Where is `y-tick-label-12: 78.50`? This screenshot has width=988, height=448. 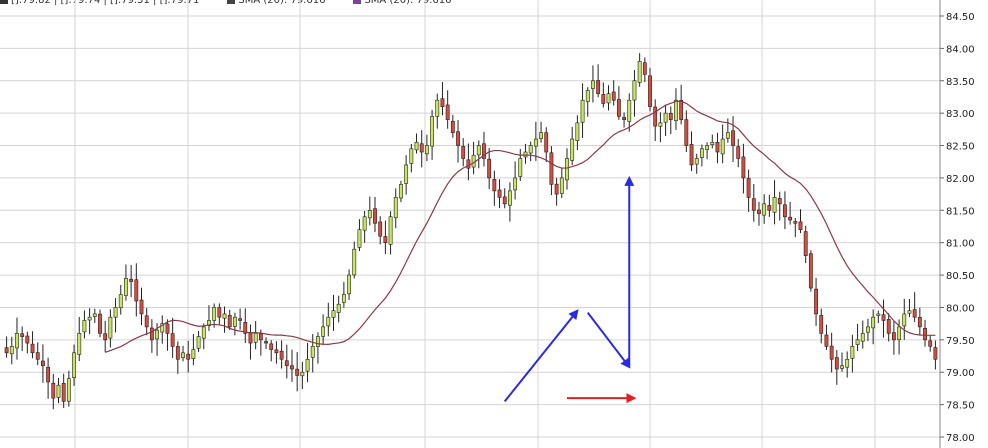 y-tick-label-12: 78.50 is located at coordinates (960, 406).